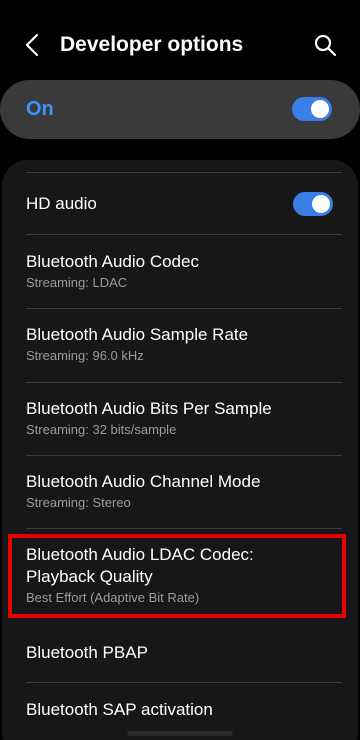 This screenshot has height=740, width=360. I want to click on setting-subtitle: Streaming: 32 bits/sample, so click(101, 429).